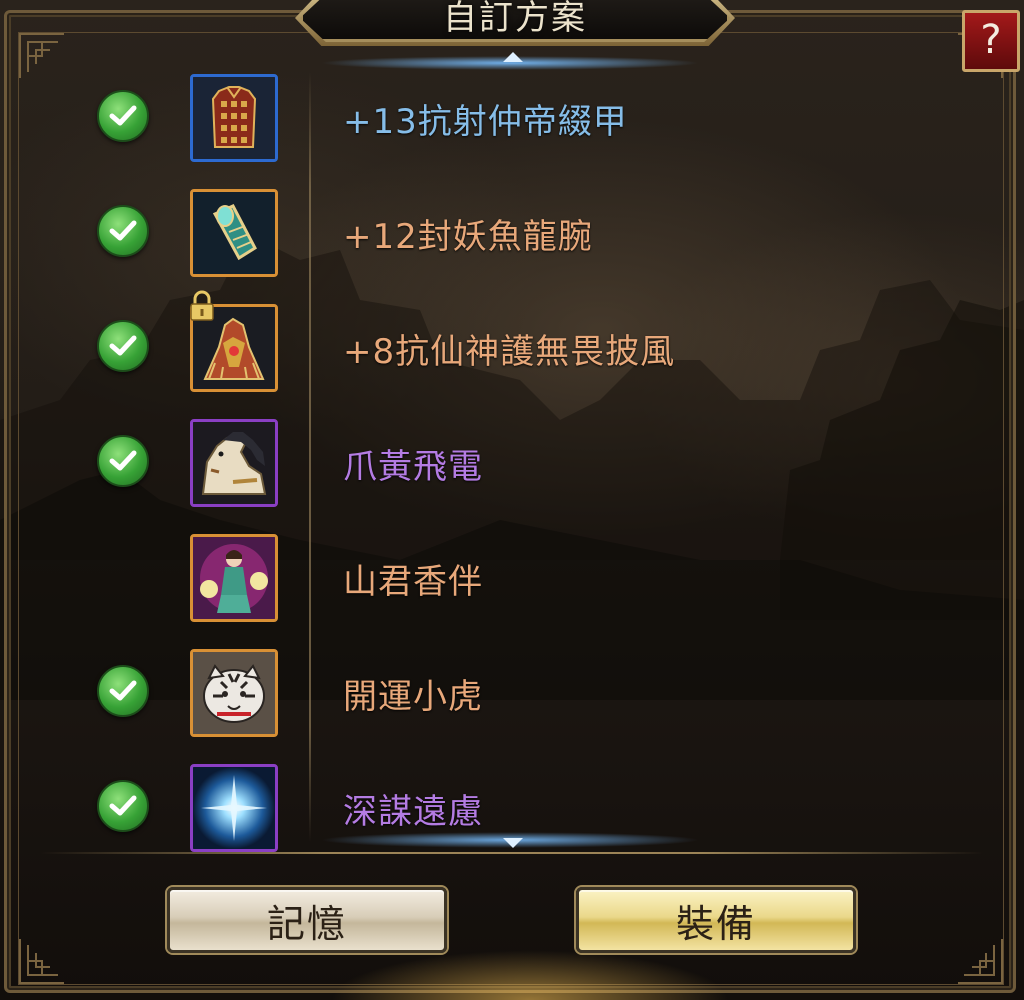 The height and width of the screenshot is (1000, 1024). I want to click on item-name: 山君香伴, so click(413, 582).